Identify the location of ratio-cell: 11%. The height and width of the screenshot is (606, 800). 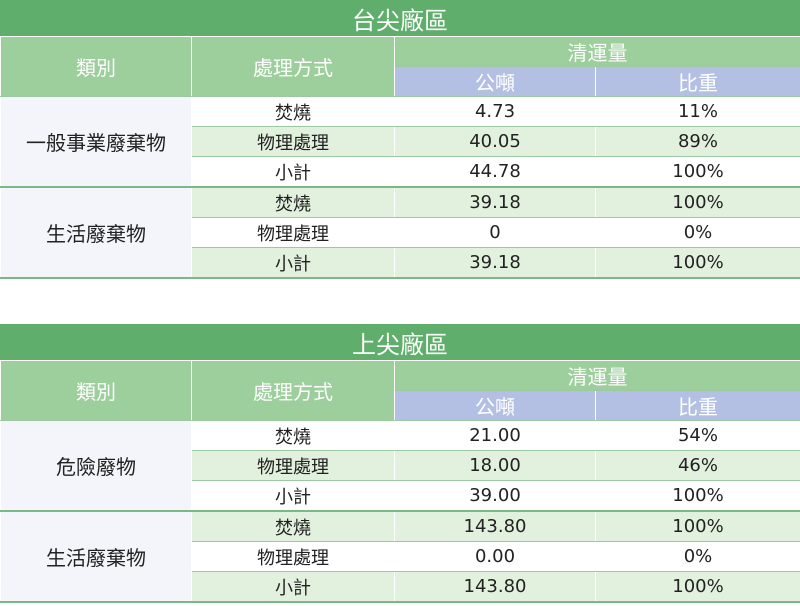
(697, 111).